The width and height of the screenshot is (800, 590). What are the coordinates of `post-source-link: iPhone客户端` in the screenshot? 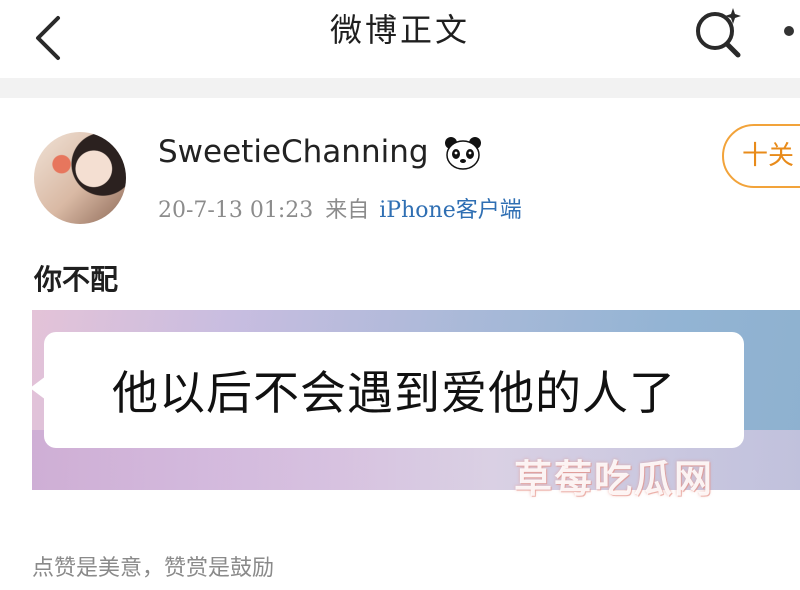 It's located at (450, 210).